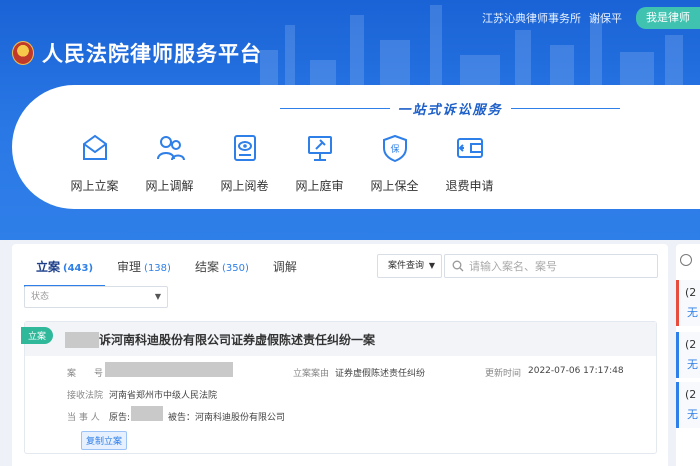 The width and height of the screenshot is (700, 466). I want to click on service-label: 网上调解, so click(169, 186).